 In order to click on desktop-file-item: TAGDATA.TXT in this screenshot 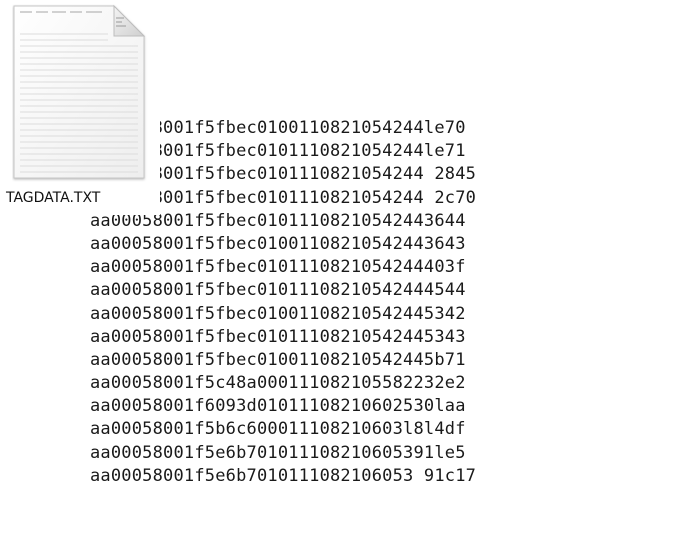, I will do `click(80, 107)`.